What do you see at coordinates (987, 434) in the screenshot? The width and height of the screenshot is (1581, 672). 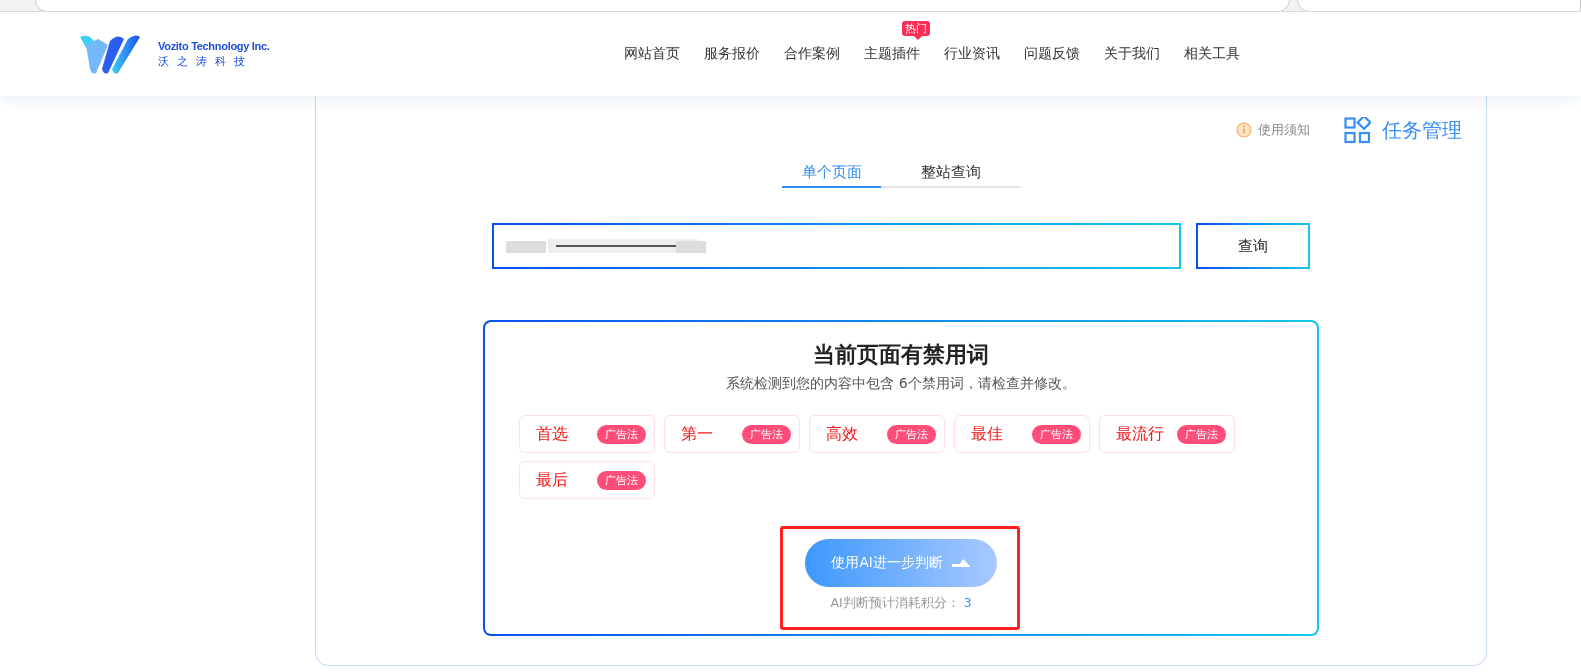 I see `banned-word: 最佳` at bounding box center [987, 434].